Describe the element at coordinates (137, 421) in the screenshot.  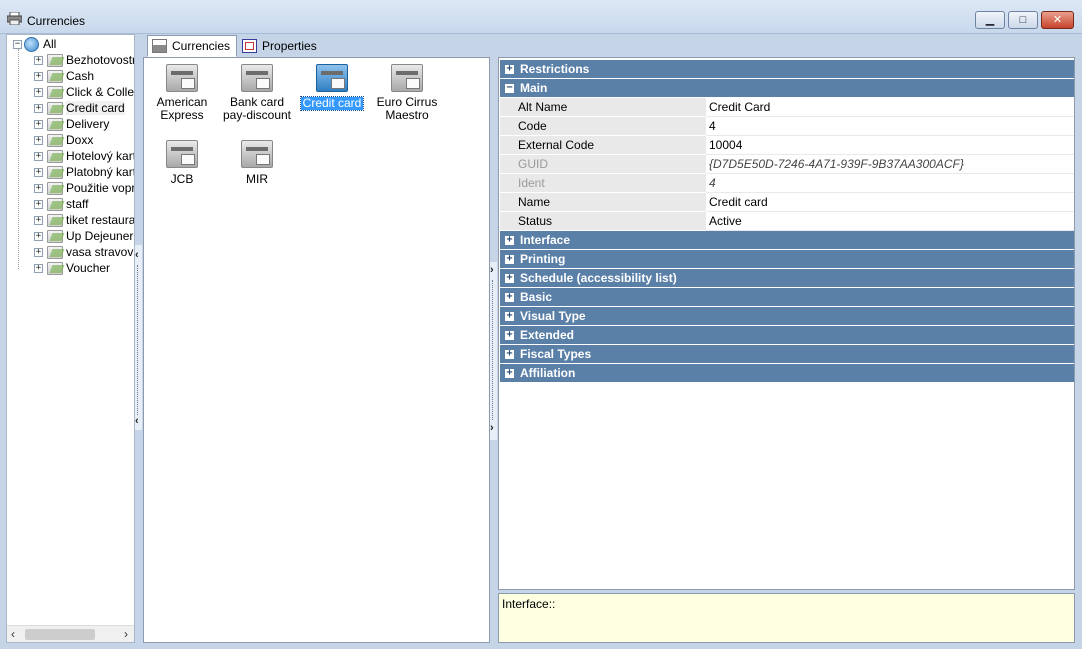
I see `collapse-left-icon-2: ‹` at that location.